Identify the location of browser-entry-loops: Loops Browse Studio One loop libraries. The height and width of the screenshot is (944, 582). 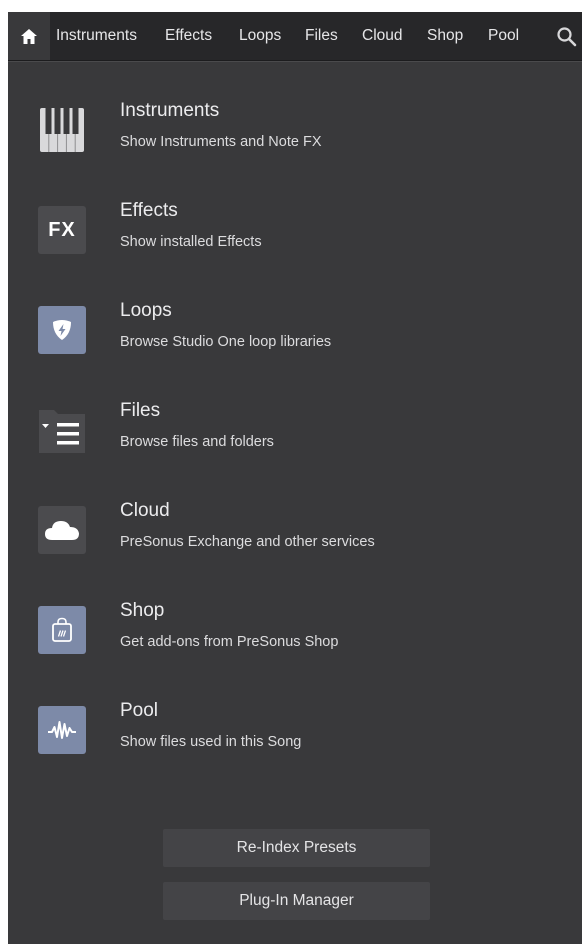
(295, 348).